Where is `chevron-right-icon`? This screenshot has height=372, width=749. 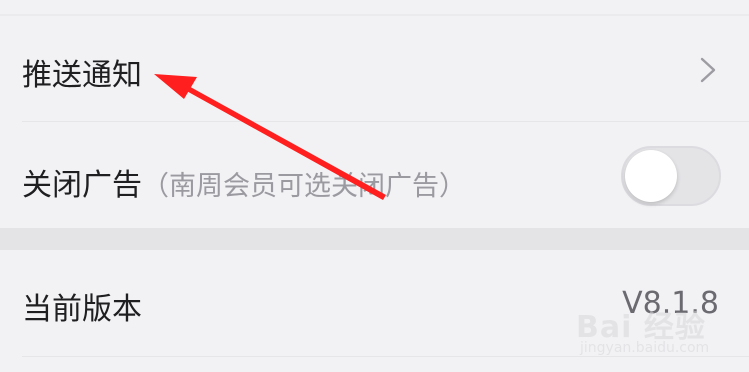
chevron-right-icon is located at coordinates (708, 70).